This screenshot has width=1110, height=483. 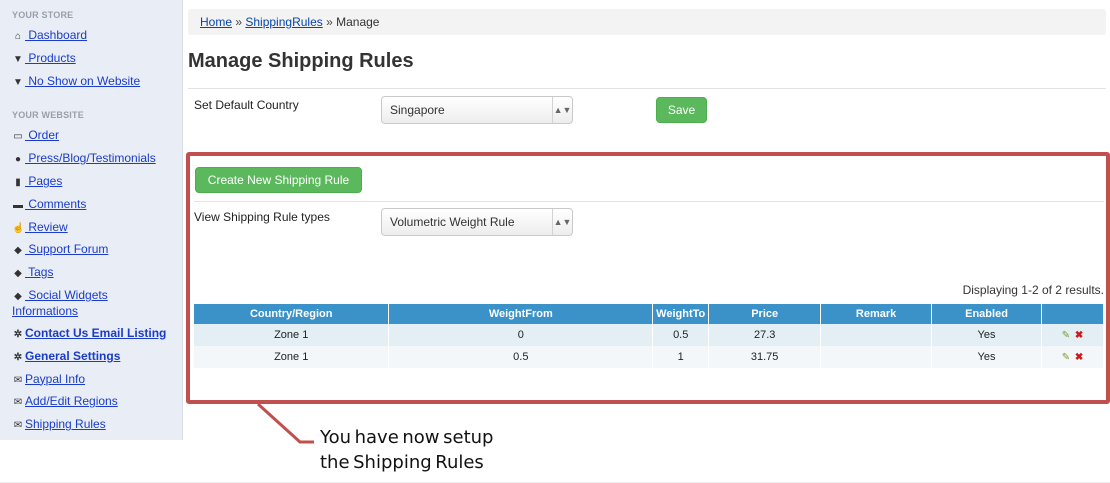 What do you see at coordinates (48, 115) in the screenshot?
I see `website-heading: YOUR WEBSITE` at bounding box center [48, 115].